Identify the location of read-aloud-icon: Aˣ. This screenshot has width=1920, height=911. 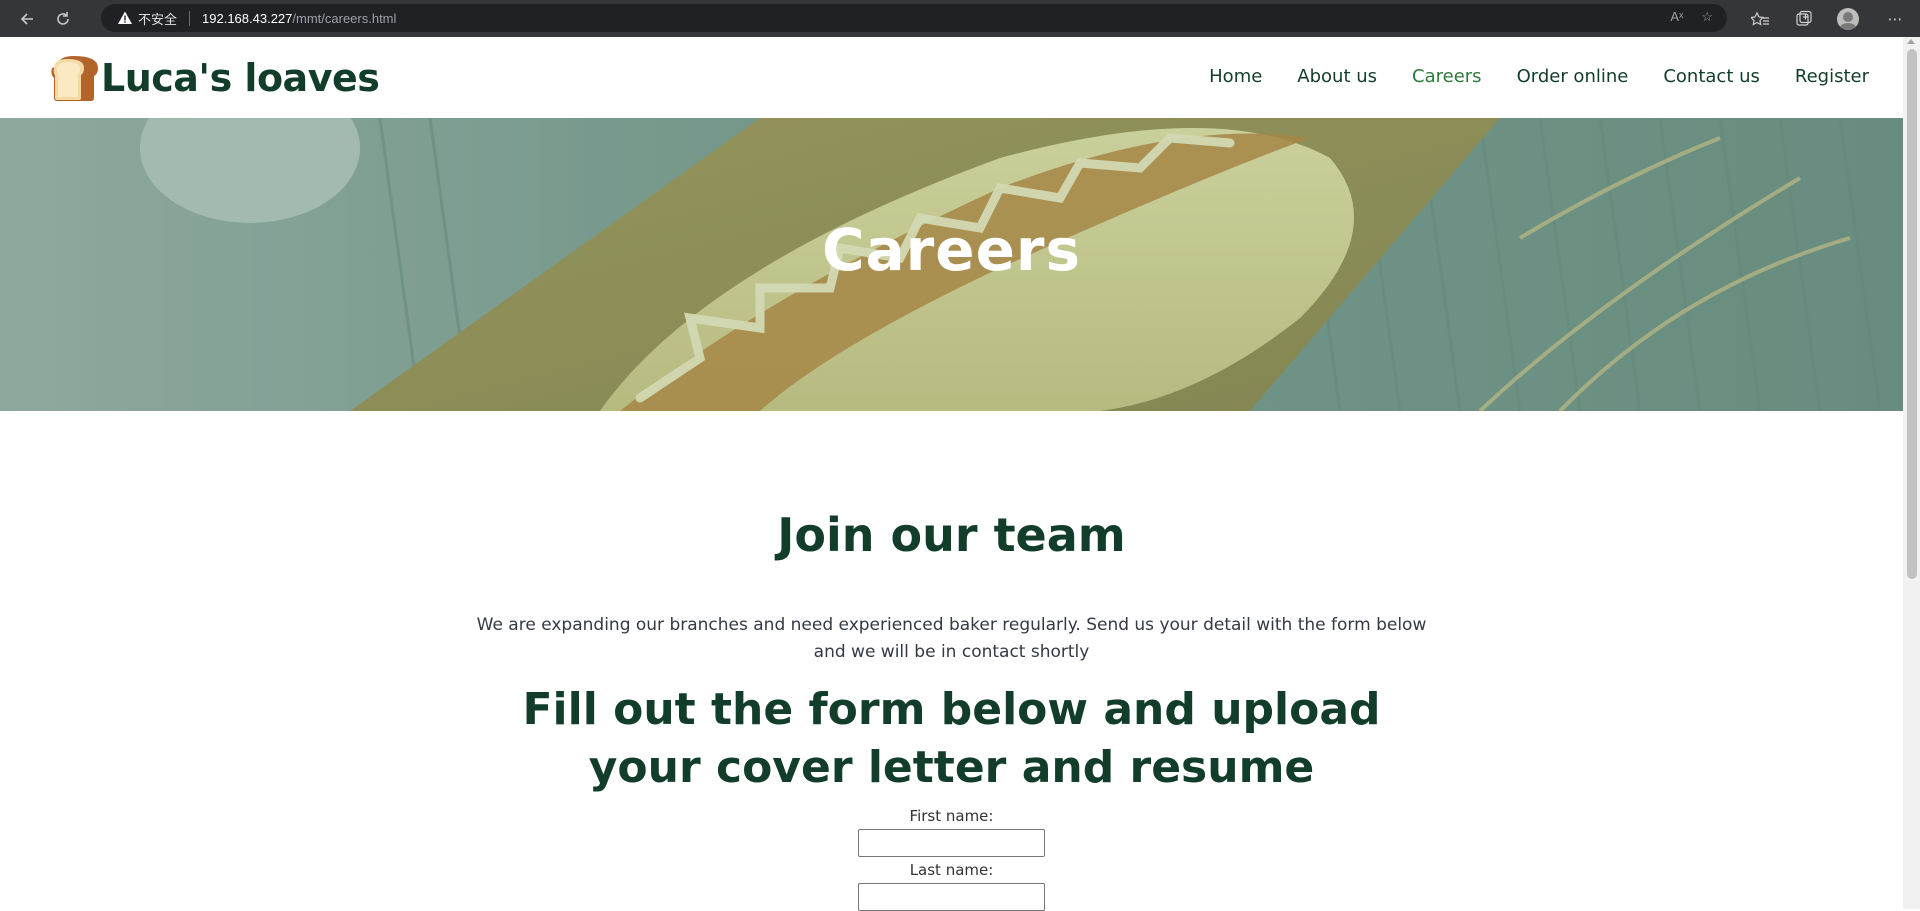
(1676, 17).